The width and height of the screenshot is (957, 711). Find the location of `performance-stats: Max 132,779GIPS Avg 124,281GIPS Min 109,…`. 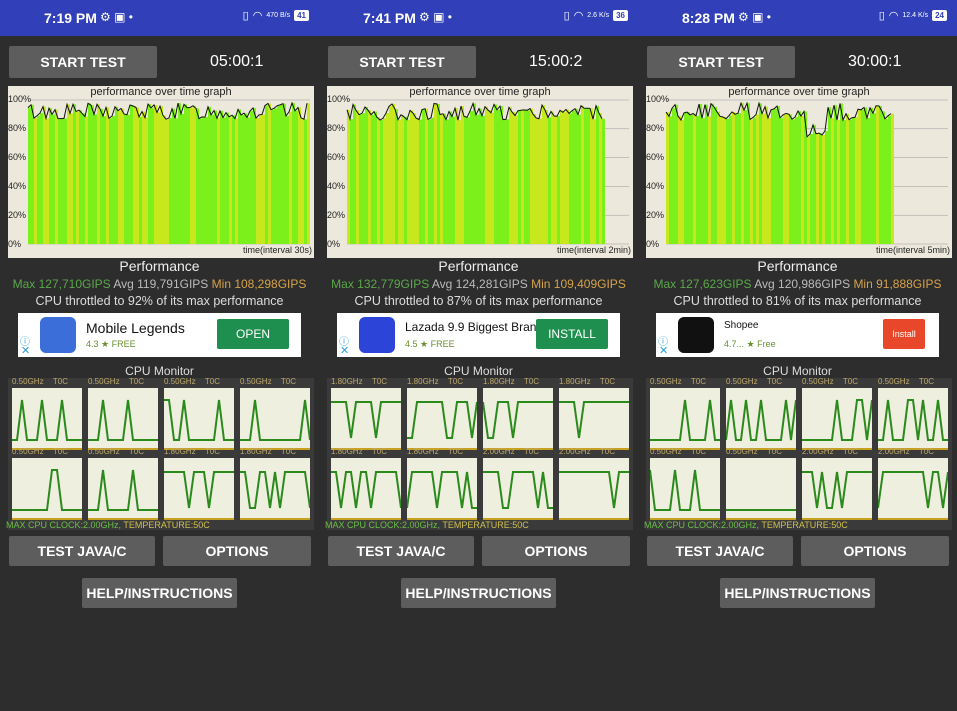

performance-stats: Max 132,779GIPS Avg 124,281GIPS Min 109,… is located at coordinates (478, 284).